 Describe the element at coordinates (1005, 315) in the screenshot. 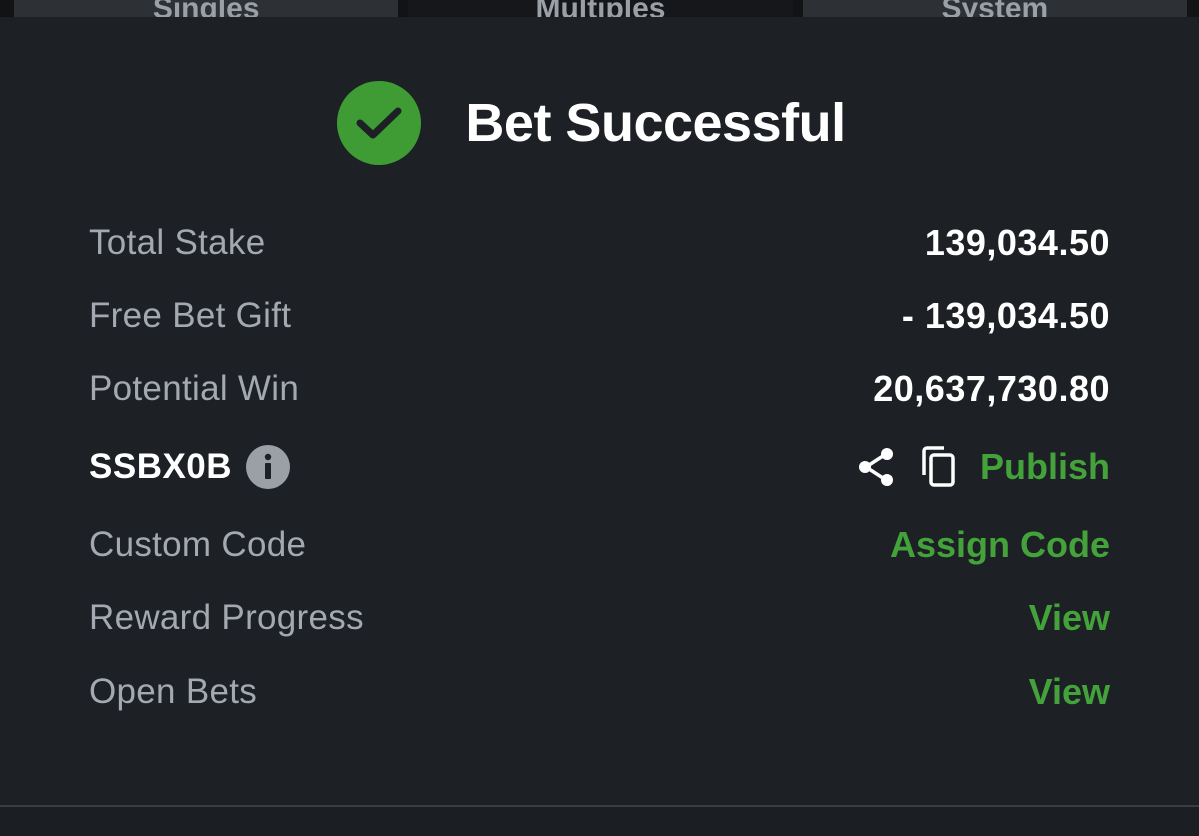

I see `free-bet-value: - 139,034.50` at that location.